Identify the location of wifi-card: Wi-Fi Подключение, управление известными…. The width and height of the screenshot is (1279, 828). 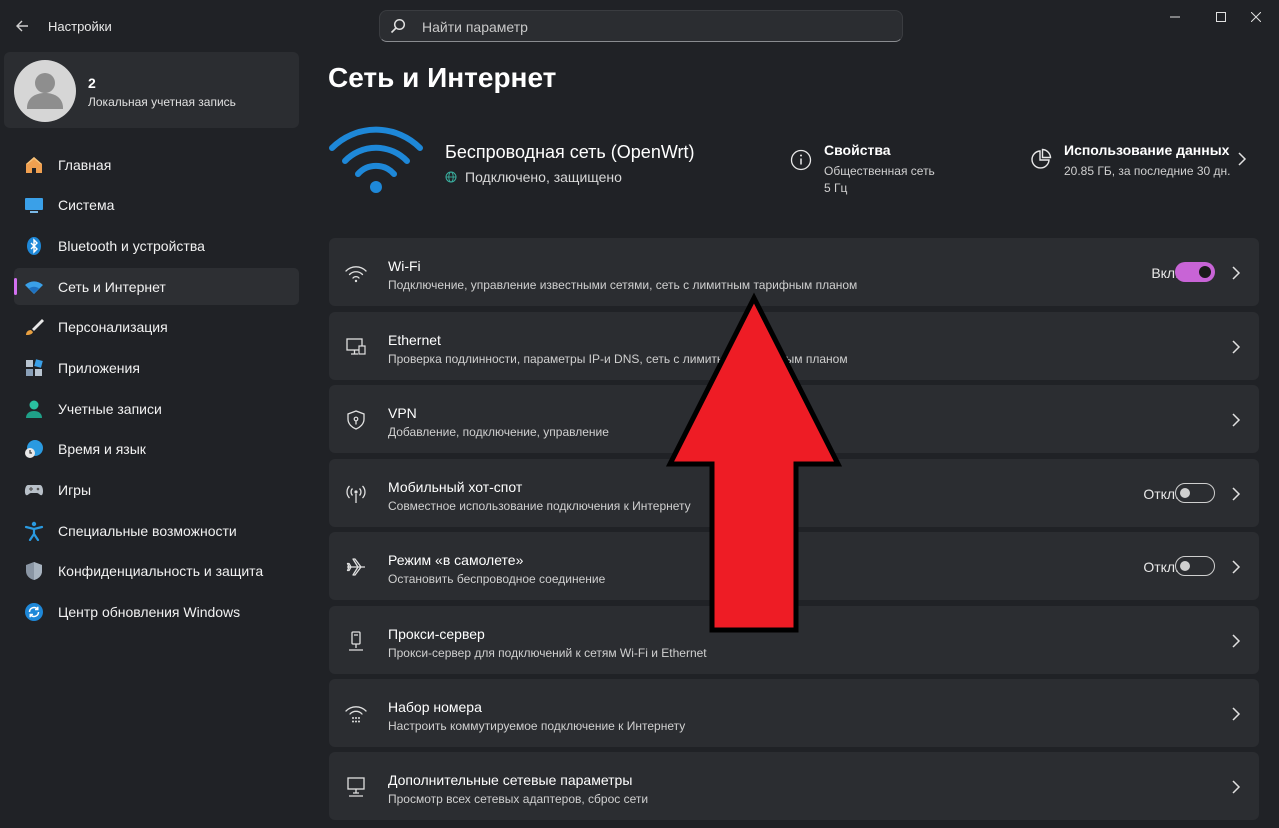
(794, 272).